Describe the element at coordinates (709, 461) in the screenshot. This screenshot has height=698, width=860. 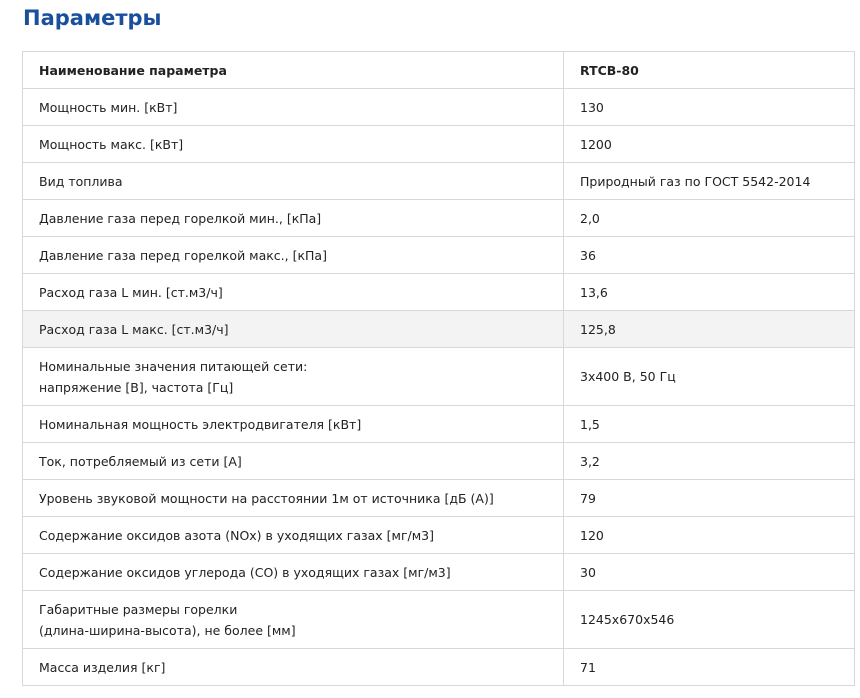
I see `param-value: 3,2` at that location.